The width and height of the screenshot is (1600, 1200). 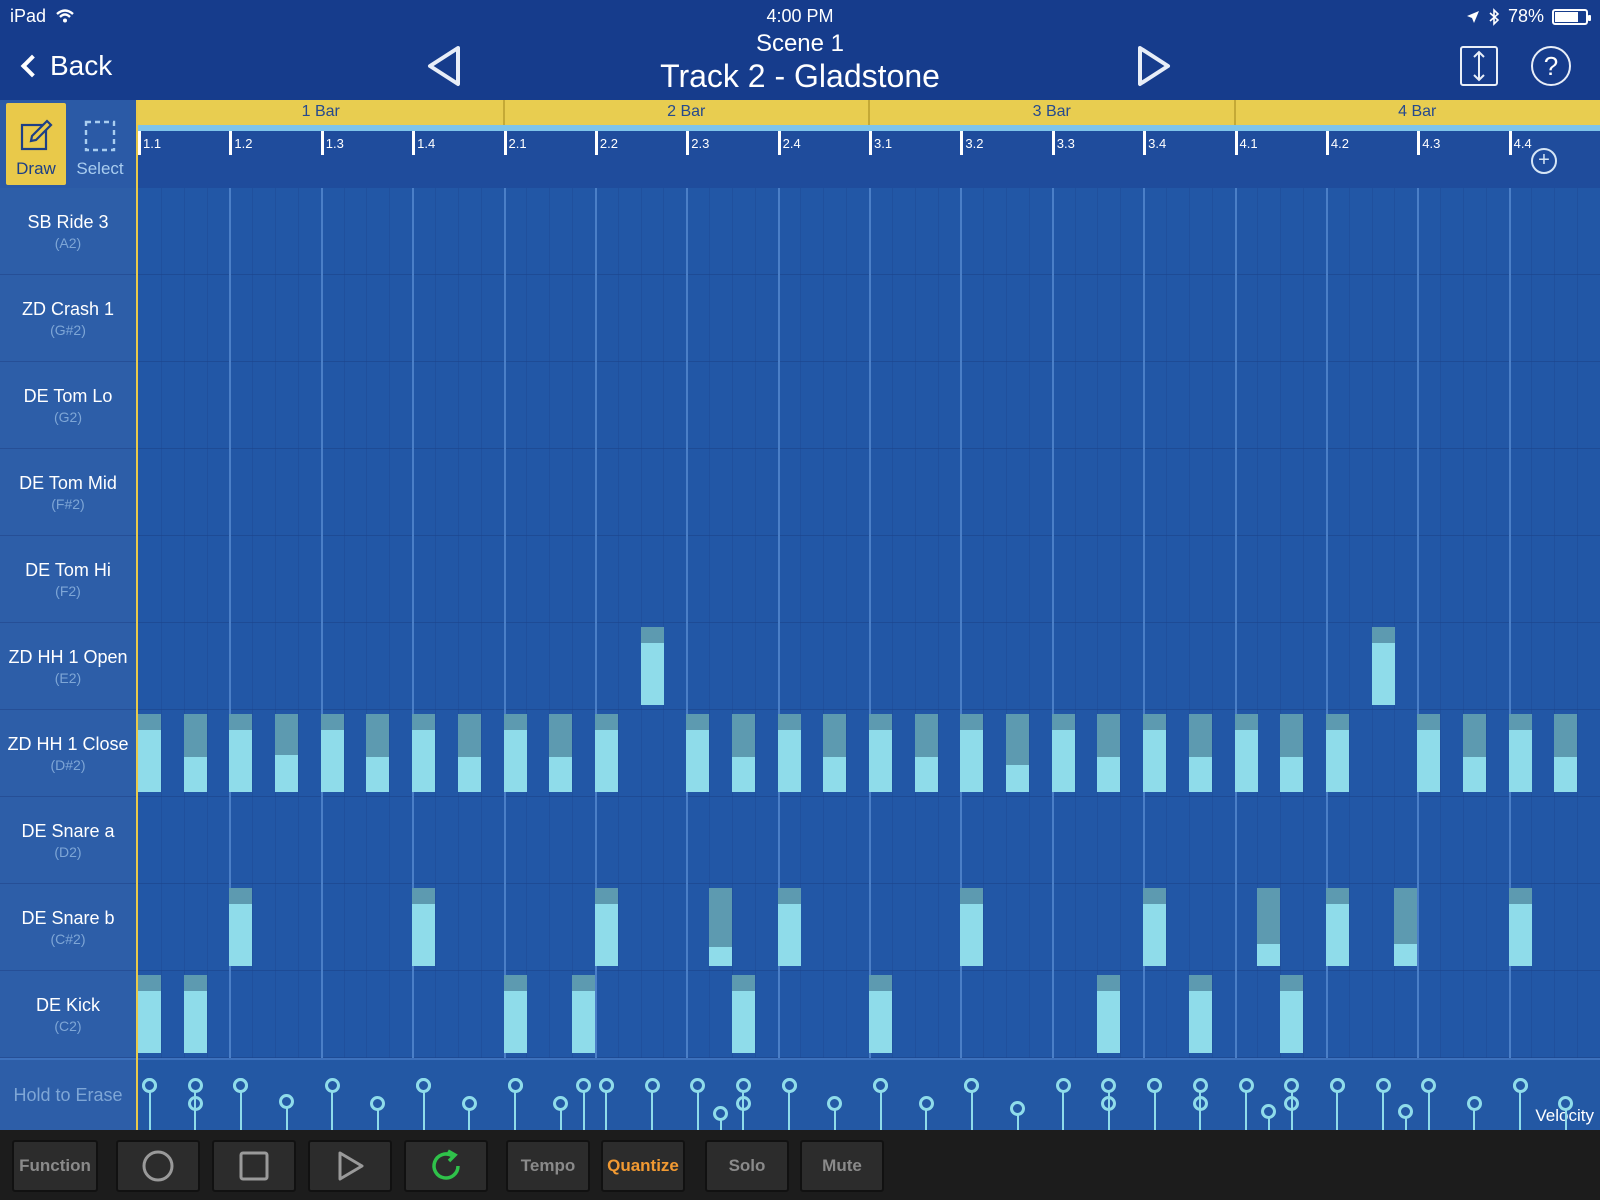 I want to click on resize-lanes-button, so click(x=1479, y=66).